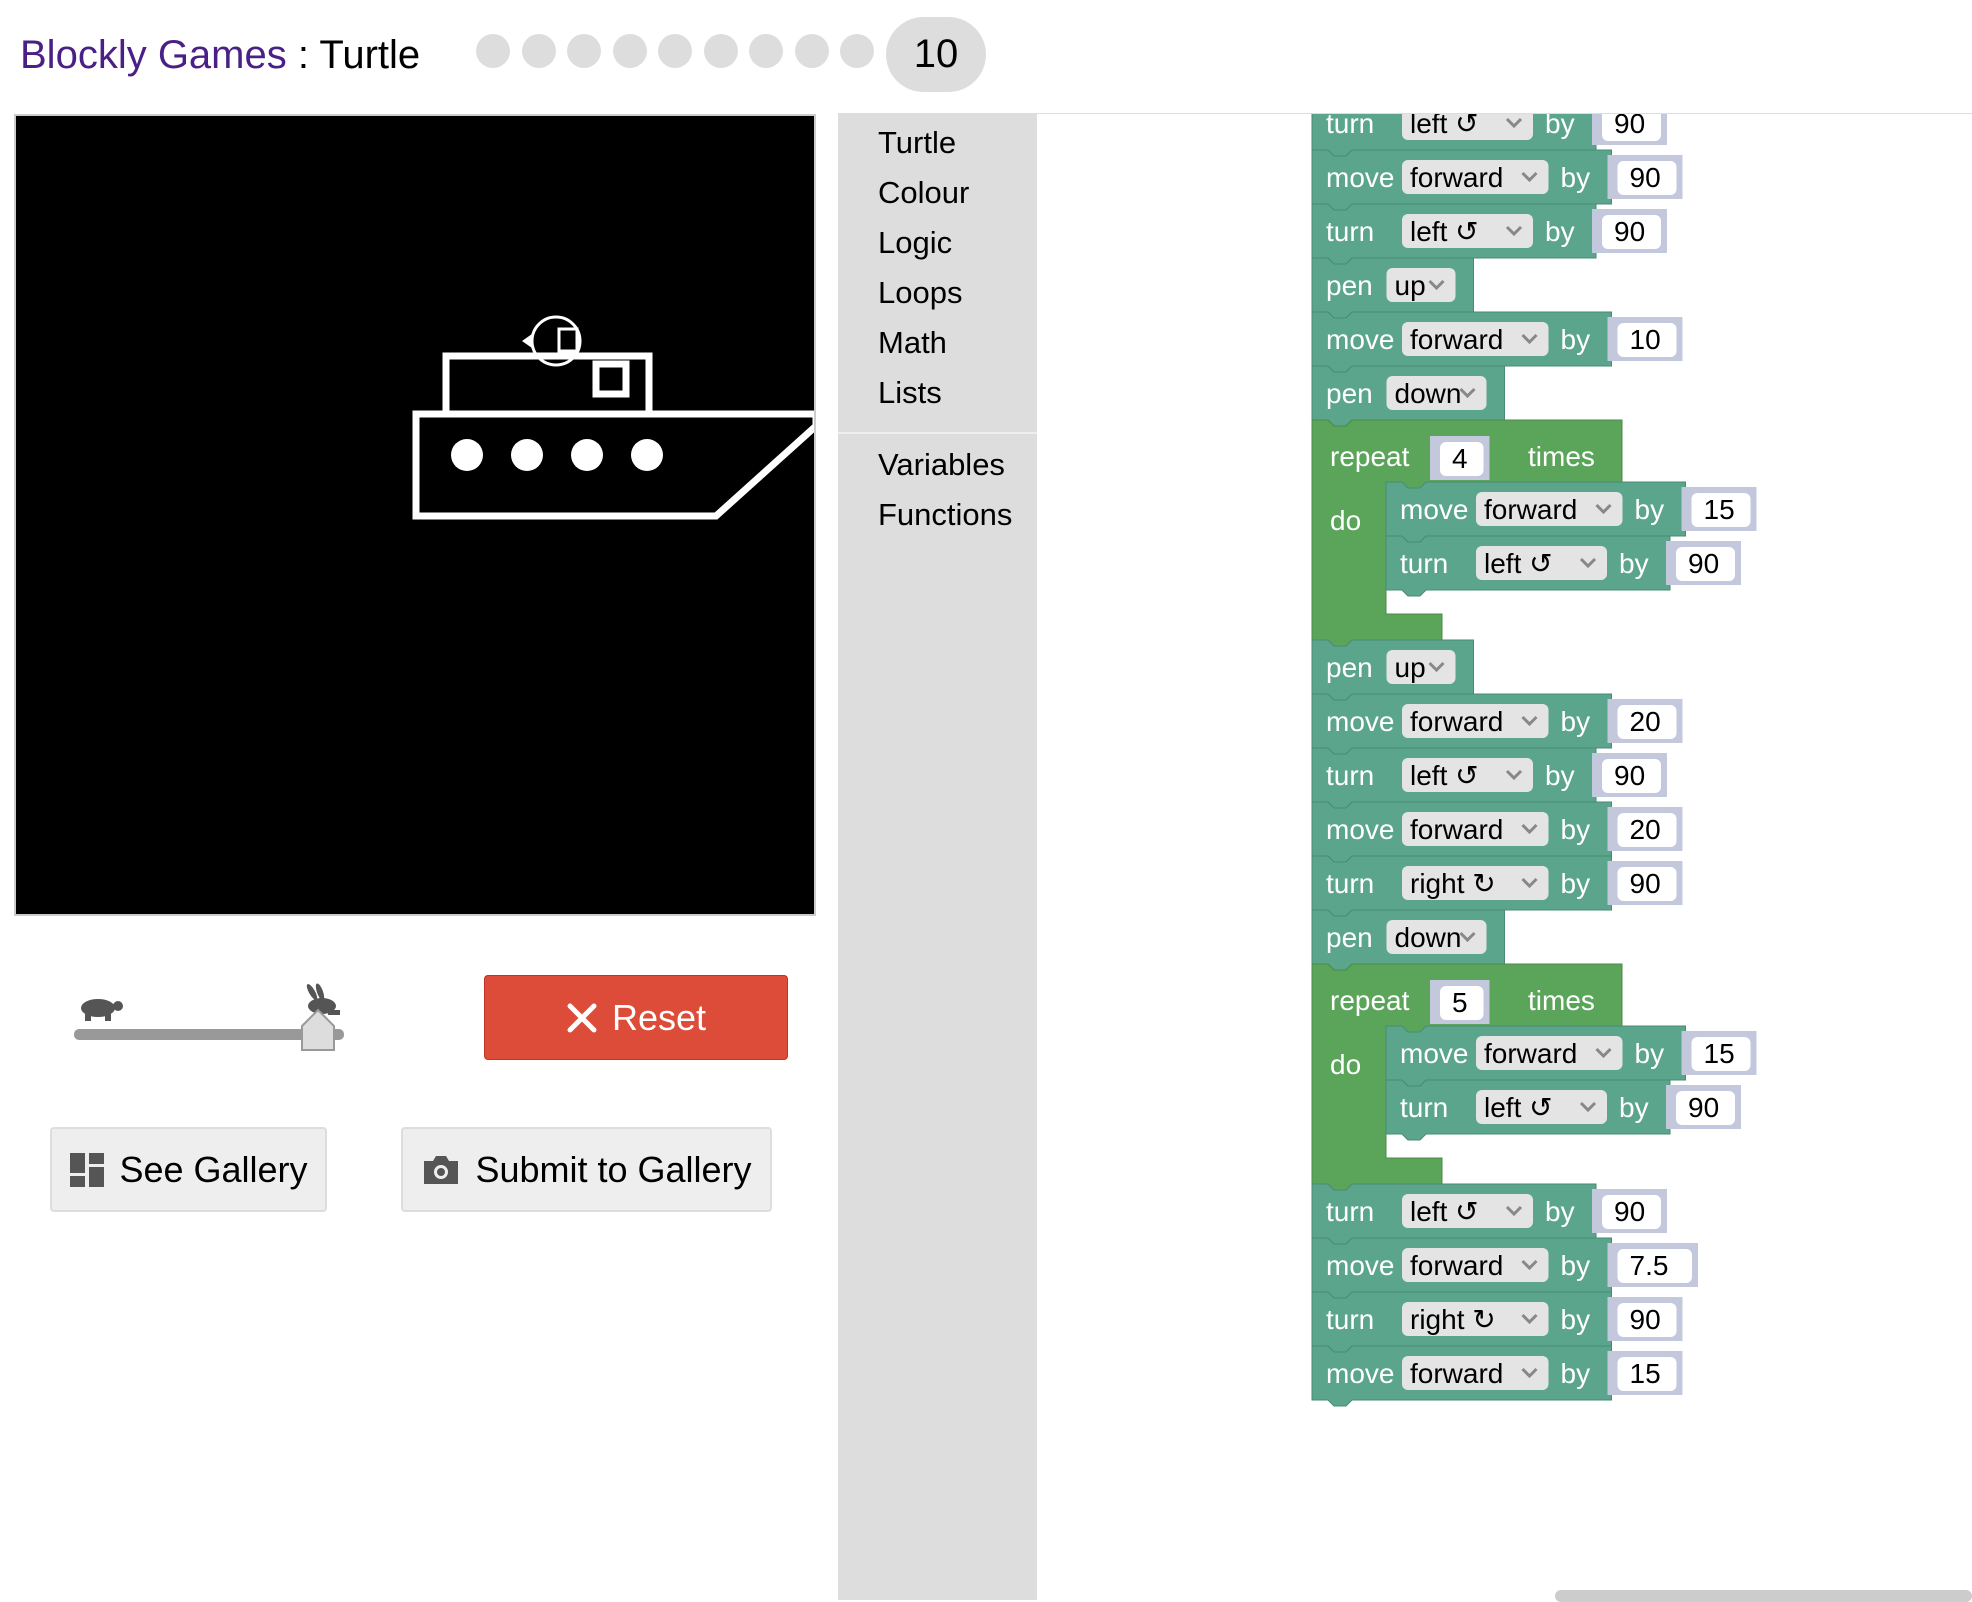  Describe the element at coordinates (659, 1017) in the screenshot. I see `reset-label: Reset` at that location.